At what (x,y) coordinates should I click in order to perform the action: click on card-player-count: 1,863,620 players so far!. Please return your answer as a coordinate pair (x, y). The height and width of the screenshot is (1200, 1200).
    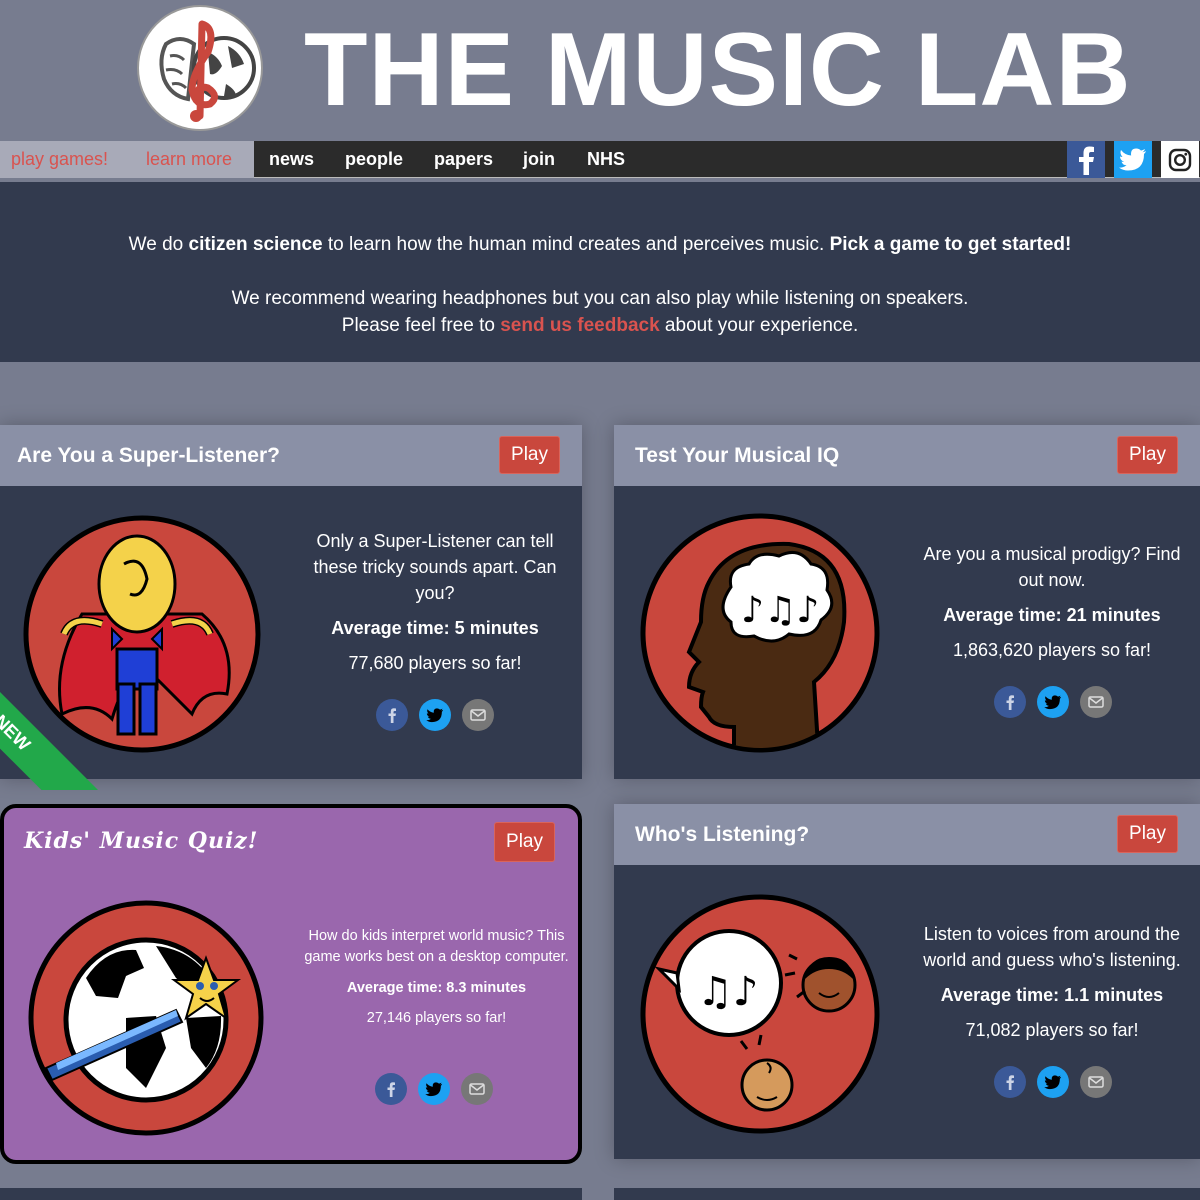
    Looking at the image, I should click on (1052, 650).